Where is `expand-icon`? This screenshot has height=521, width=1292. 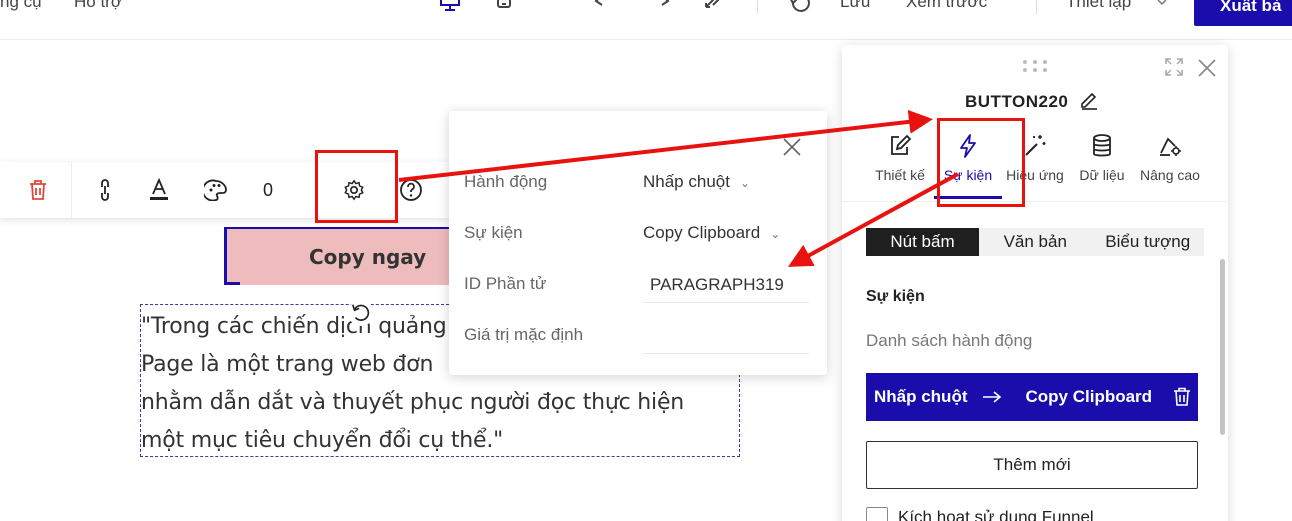 expand-icon is located at coordinates (1174, 67).